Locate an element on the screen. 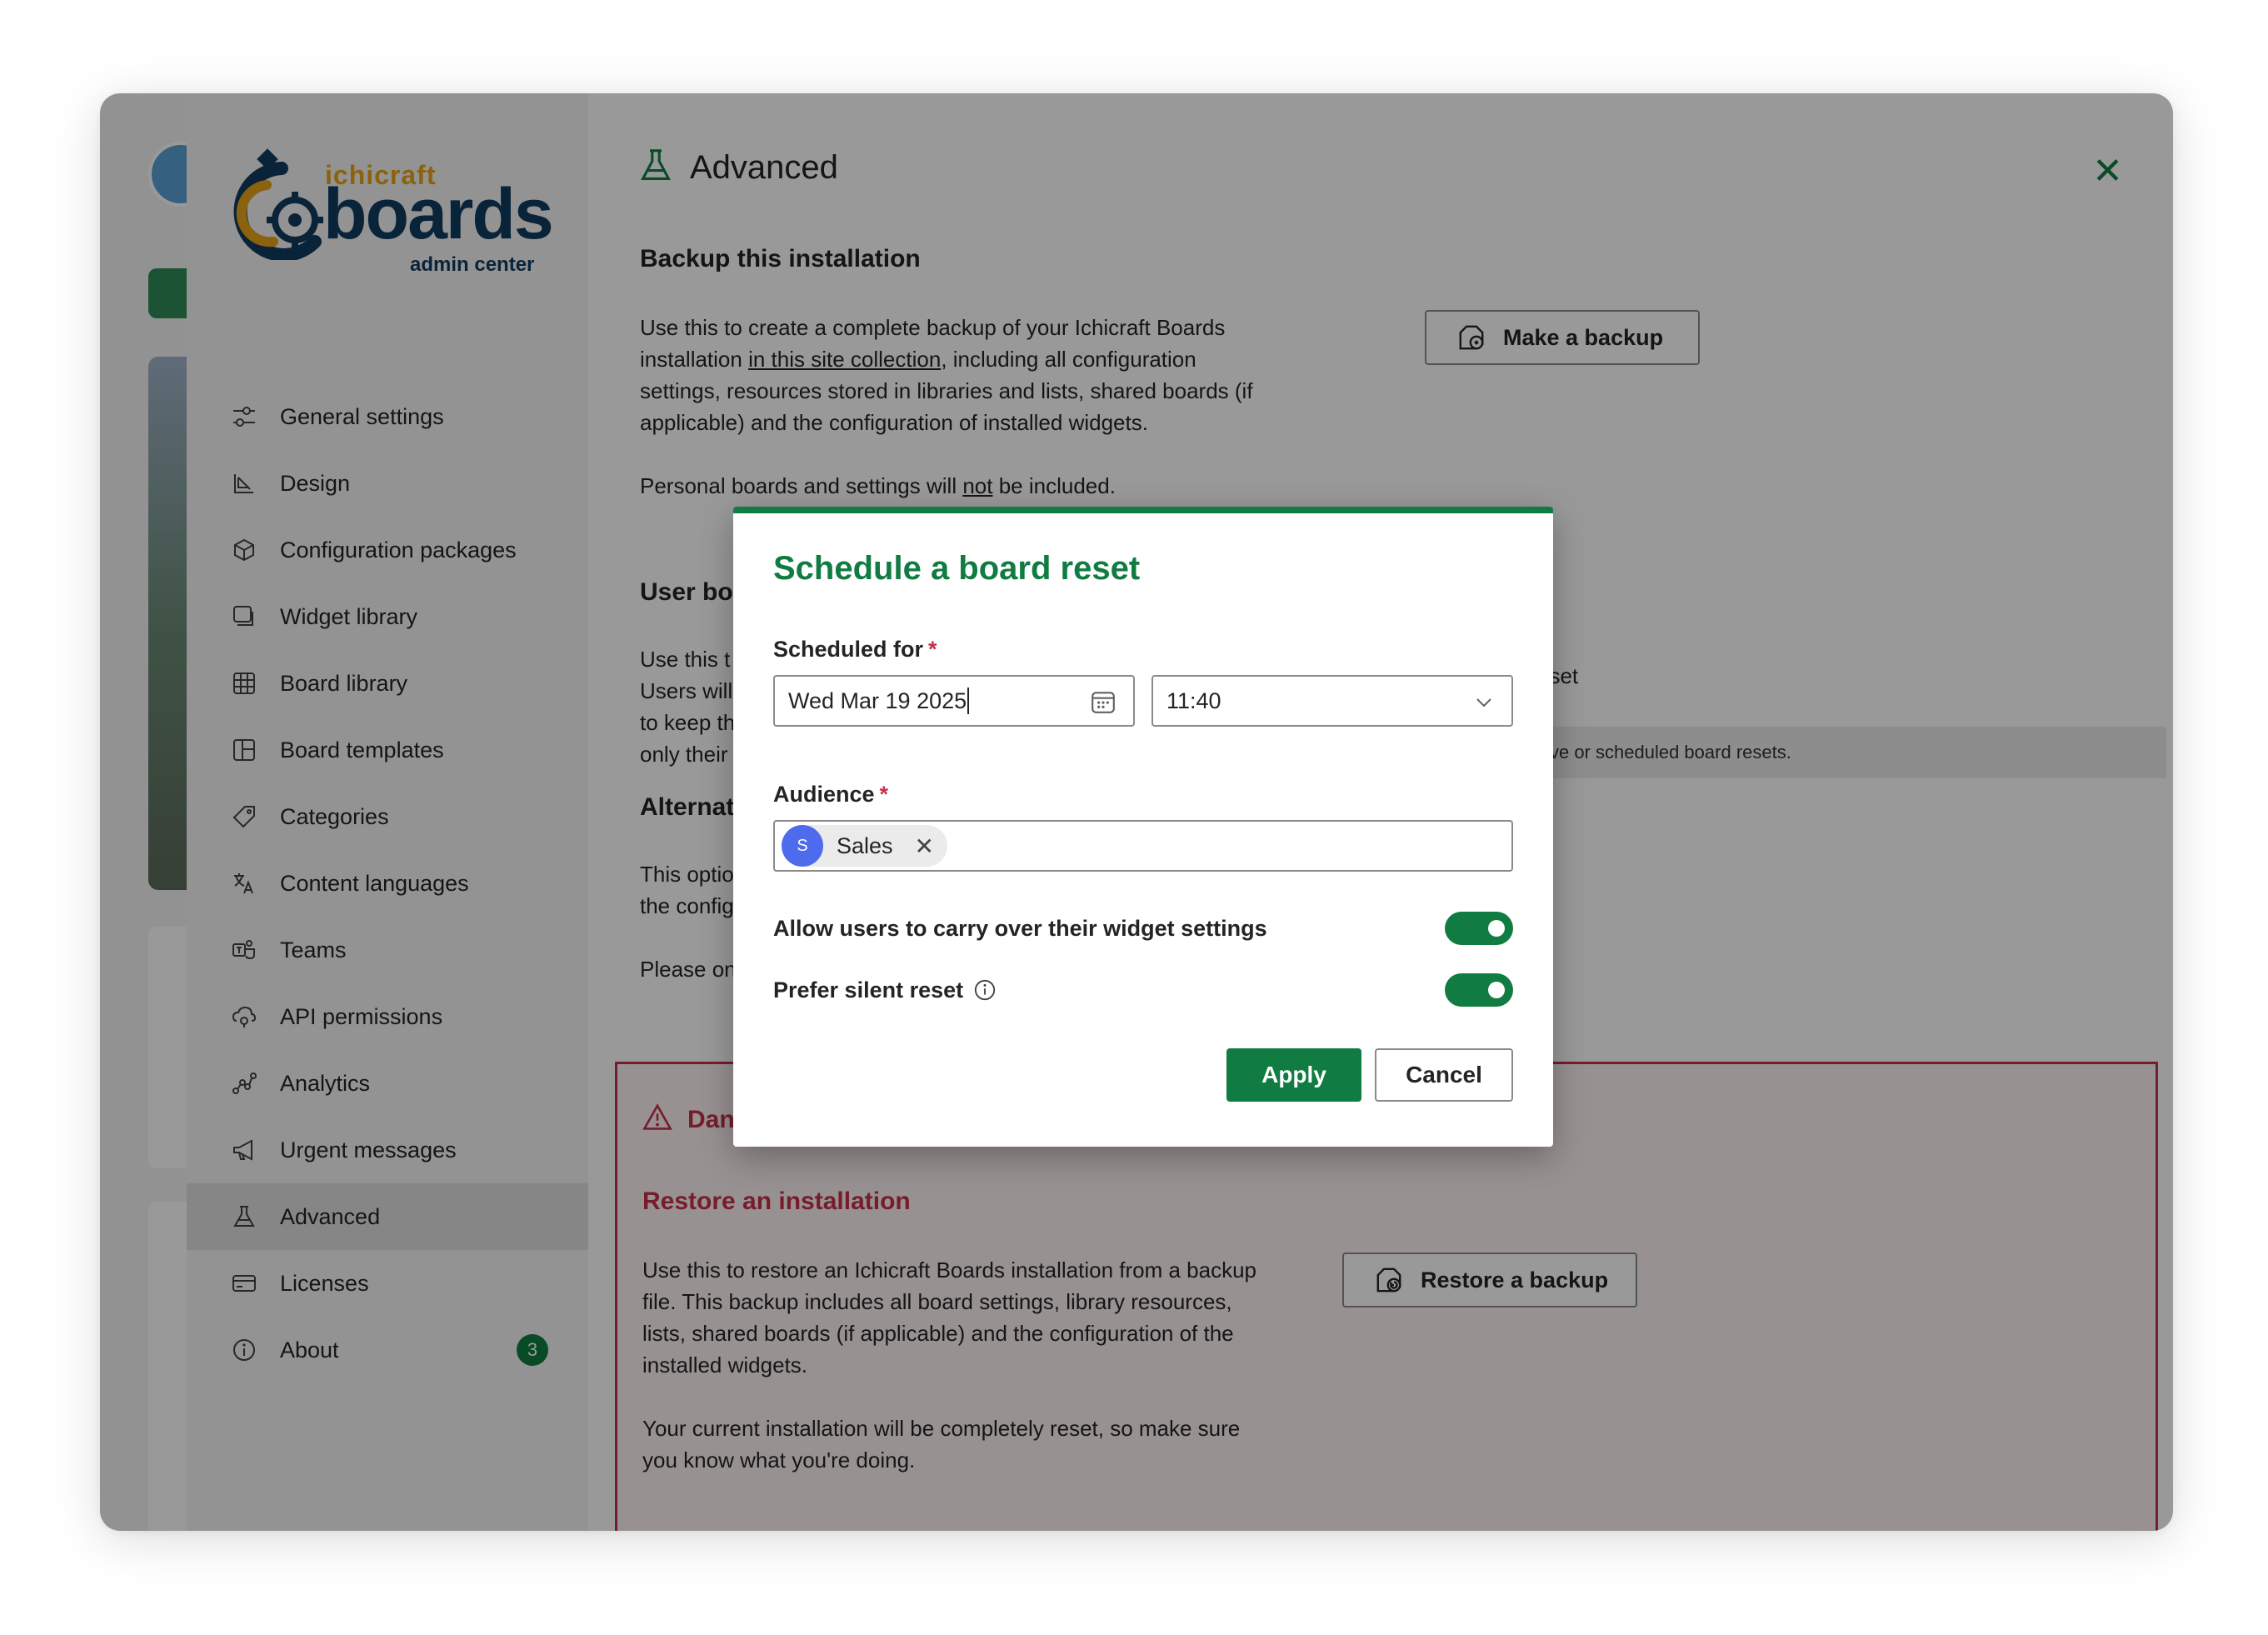 The height and width of the screenshot is (1635, 2268). scheduled-for-label: Scheduled for * is located at coordinates (855, 649).